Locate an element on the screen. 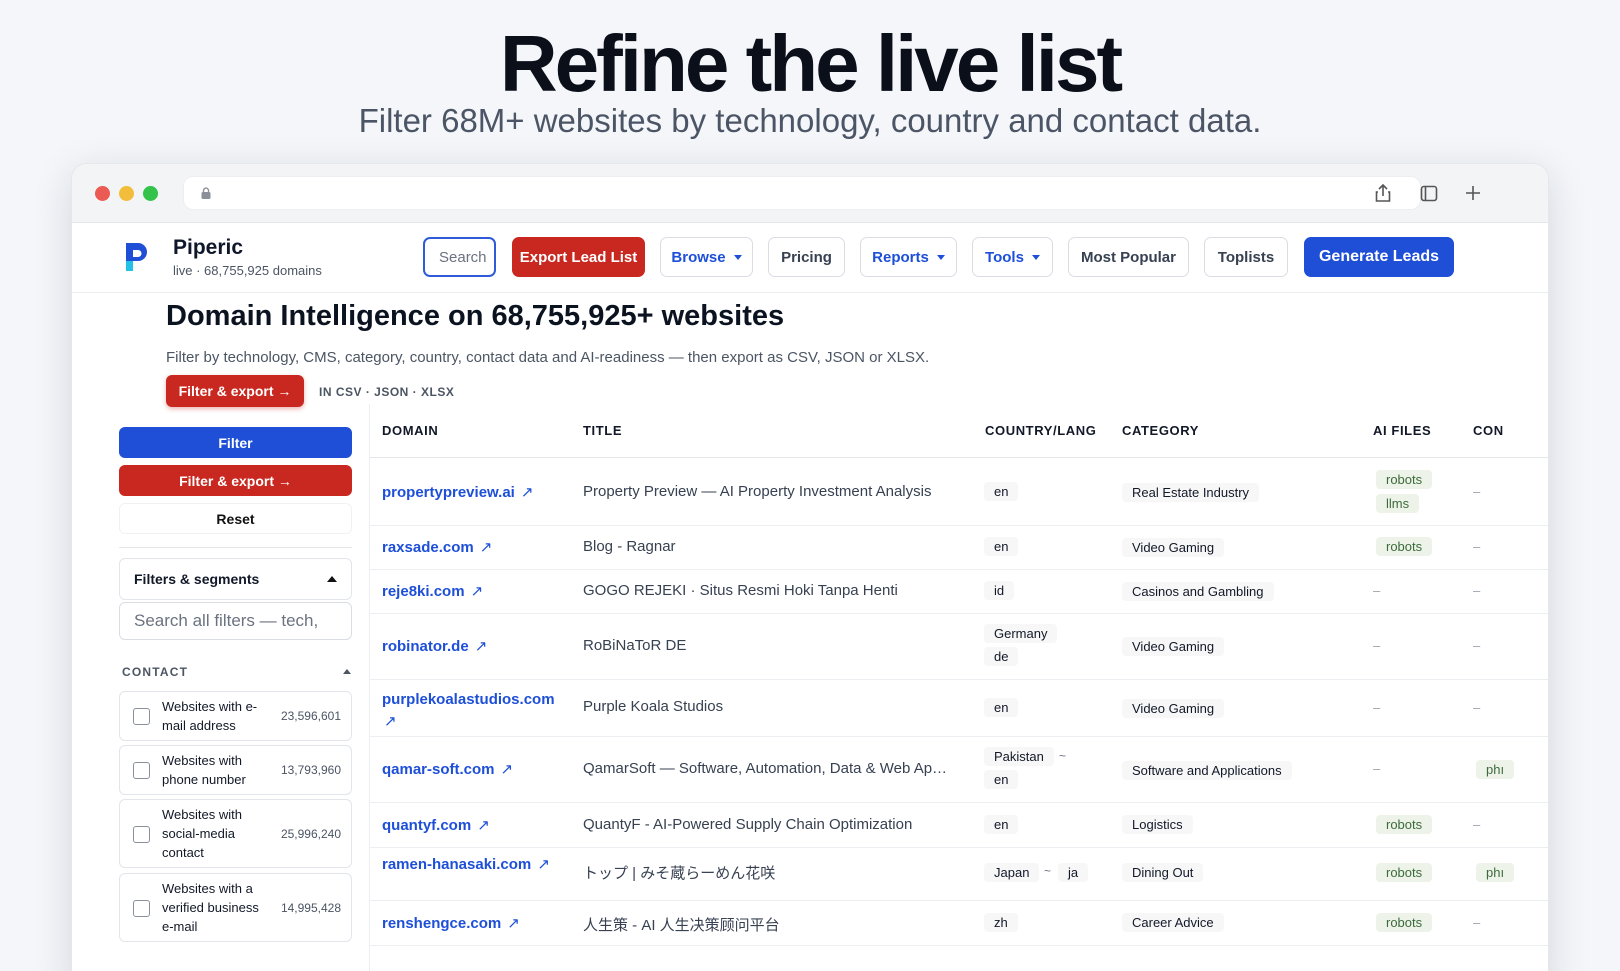 This screenshot has width=1620, height=971. filter-export-cta-button: Filter & export → is located at coordinates (235, 391).